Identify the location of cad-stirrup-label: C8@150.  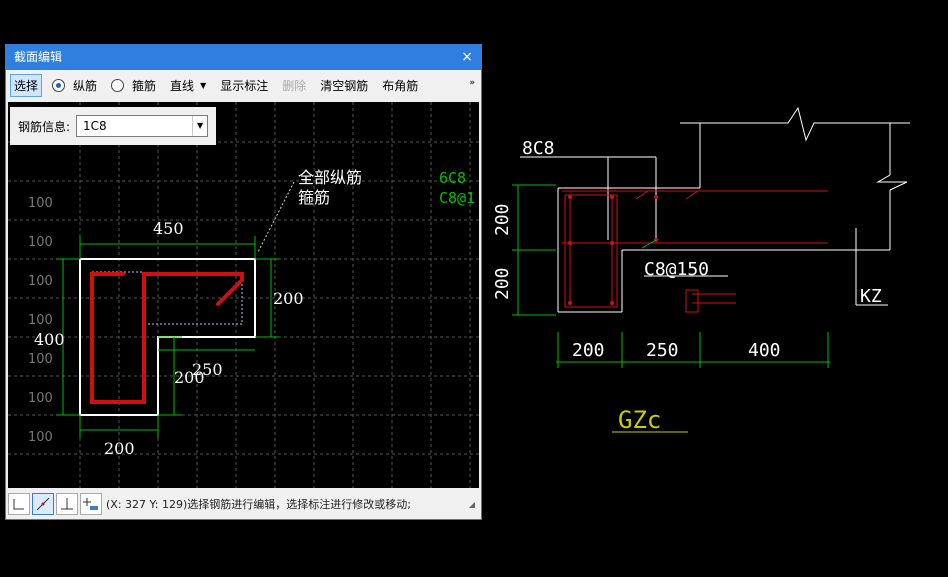
(676, 269).